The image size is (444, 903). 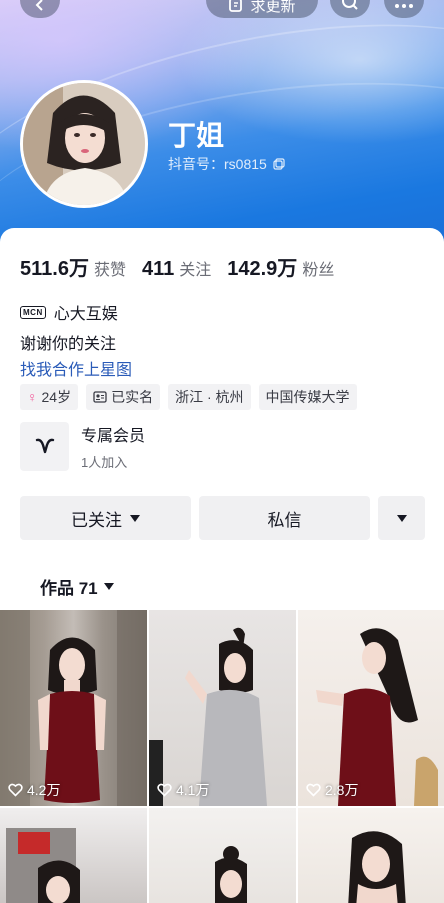 I want to click on stat-followers: 142.9万 粉丝, so click(x=280, y=266).